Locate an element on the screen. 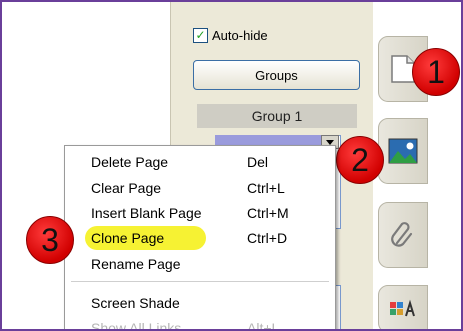 The height and width of the screenshot is (331, 463). group-header: Group 1 is located at coordinates (277, 116).